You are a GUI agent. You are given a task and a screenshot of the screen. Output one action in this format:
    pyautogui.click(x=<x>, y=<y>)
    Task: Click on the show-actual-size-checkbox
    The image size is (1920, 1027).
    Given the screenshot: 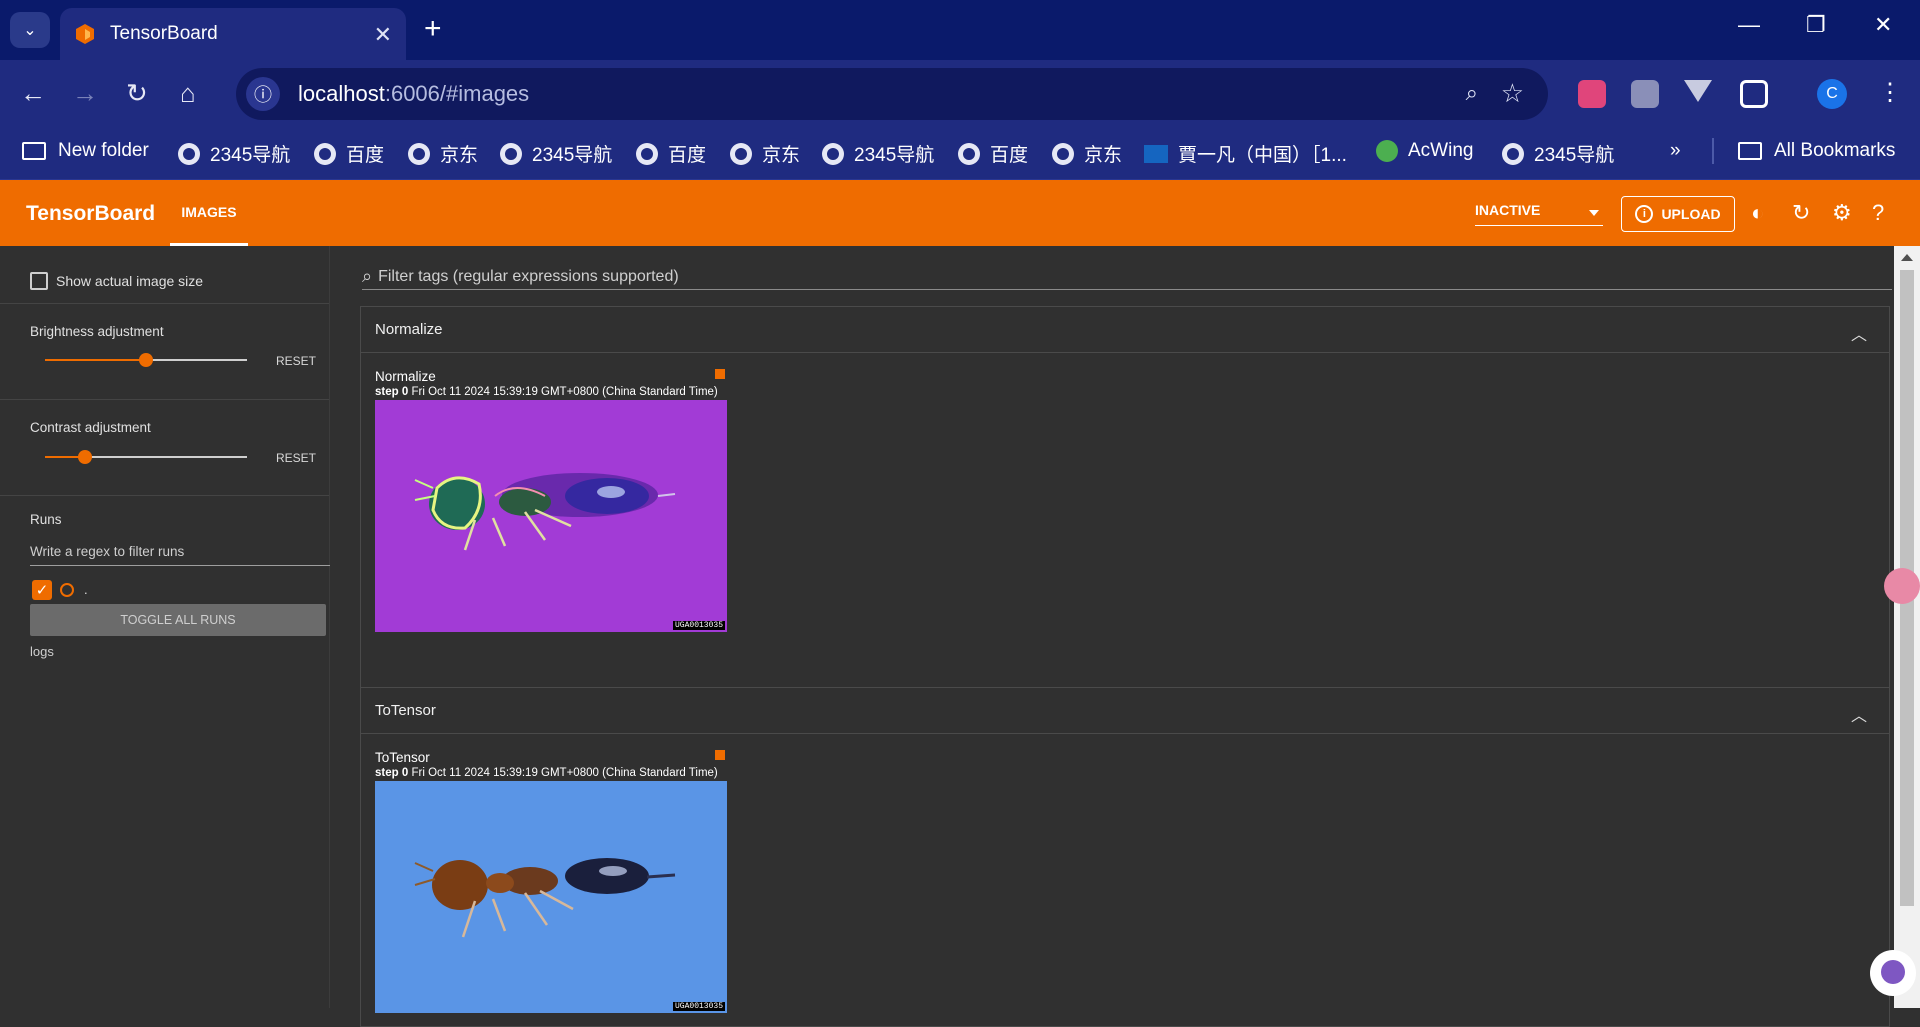 What is the action you would take?
    pyautogui.click(x=39, y=281)
    